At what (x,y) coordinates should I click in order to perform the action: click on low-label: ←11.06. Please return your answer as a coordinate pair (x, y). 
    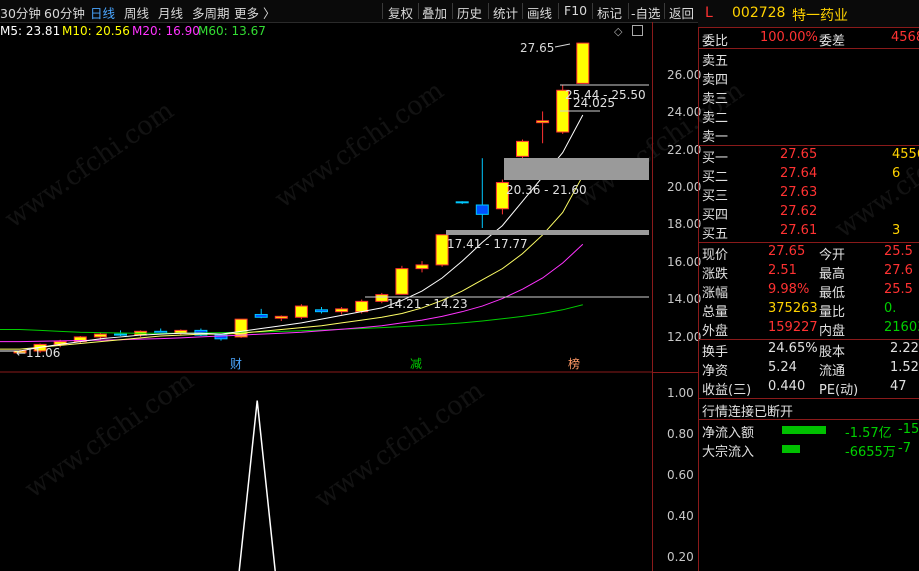
    Looking at the image, I should click on (38, 353).